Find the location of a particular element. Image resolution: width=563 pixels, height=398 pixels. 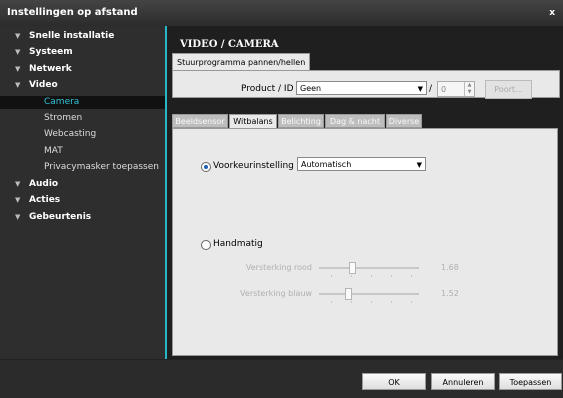

sidebar-item-label: Stromen is located at coordinates (63, 118).